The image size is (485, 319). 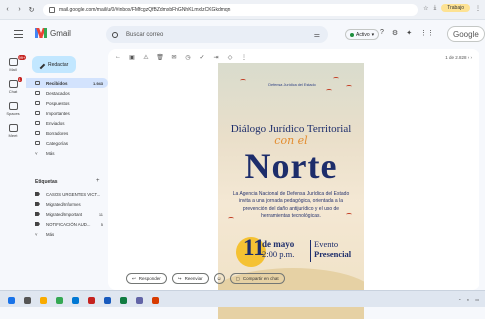 I want to click on bird-icon, so click(x=336, y=78).